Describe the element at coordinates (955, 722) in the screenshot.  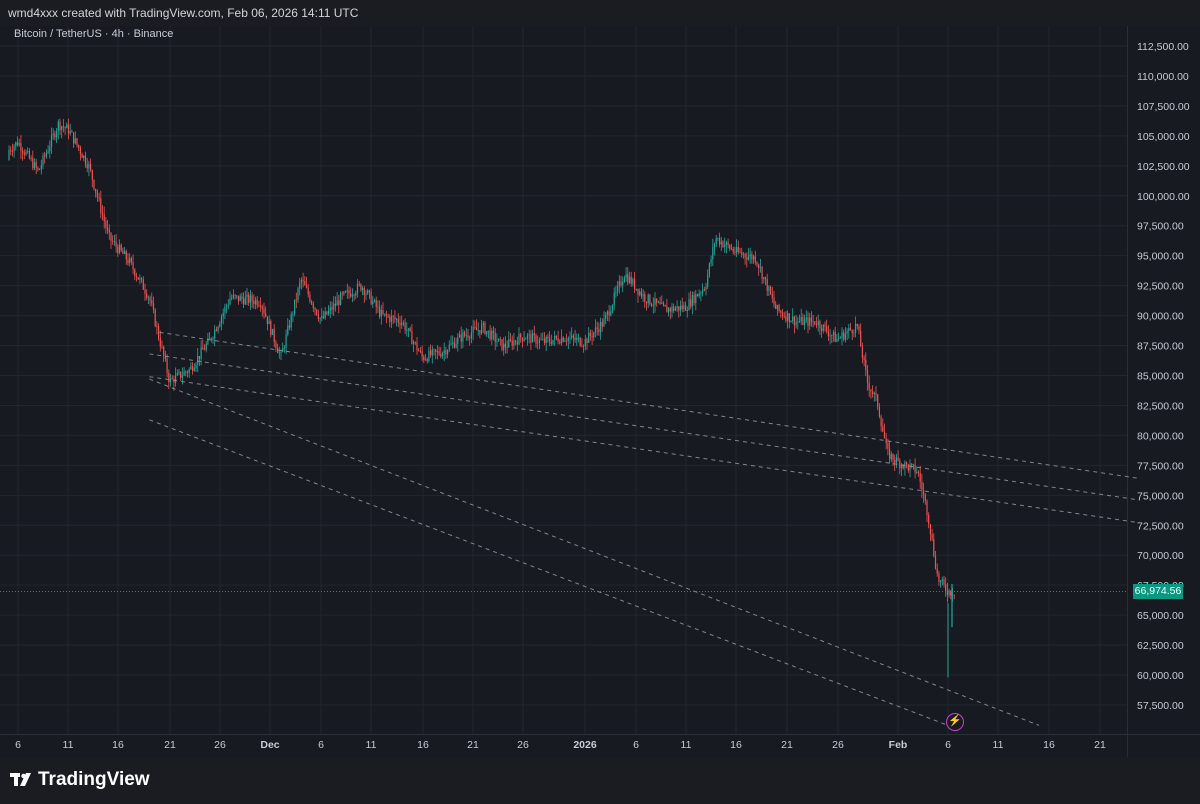
I see `lightning-bolt-icon: ⚡` at that location.